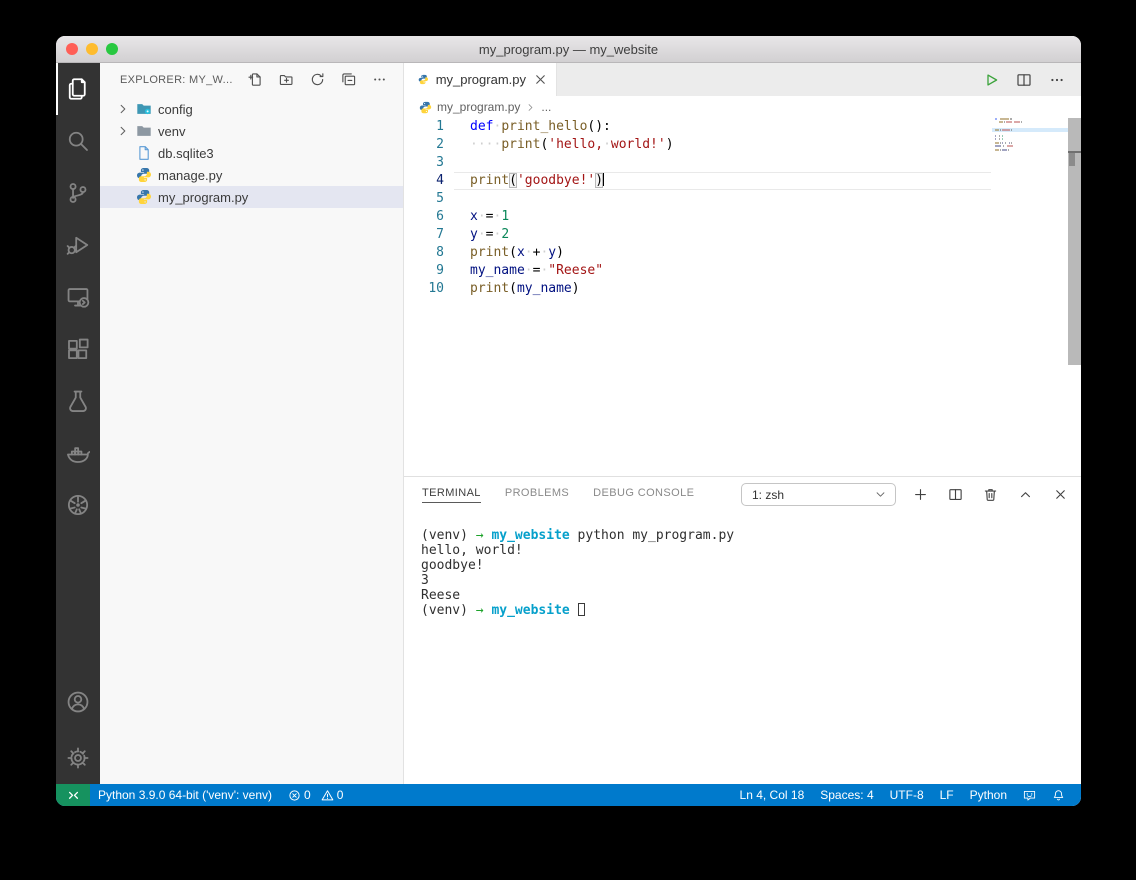  What do you see at coordinates (251, 153) in the screenshot?
I see `tree-item-db-sqlite3: db.sqlite3` at bounding box center [251, 153].